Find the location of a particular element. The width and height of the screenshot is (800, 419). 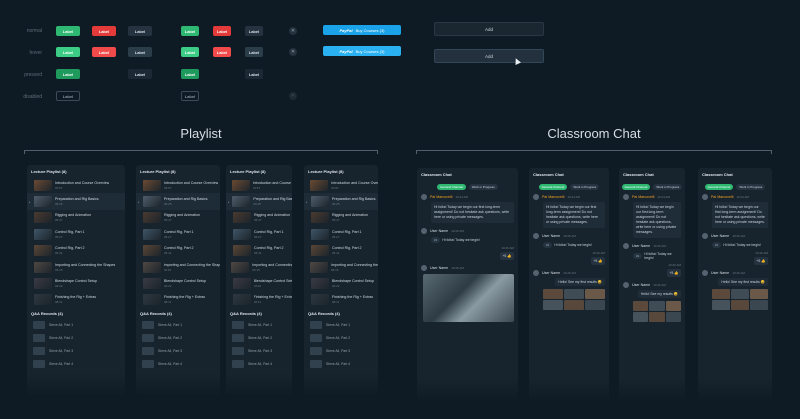

small-red-label-button-hover: Label is located at coordinates (222, 52).